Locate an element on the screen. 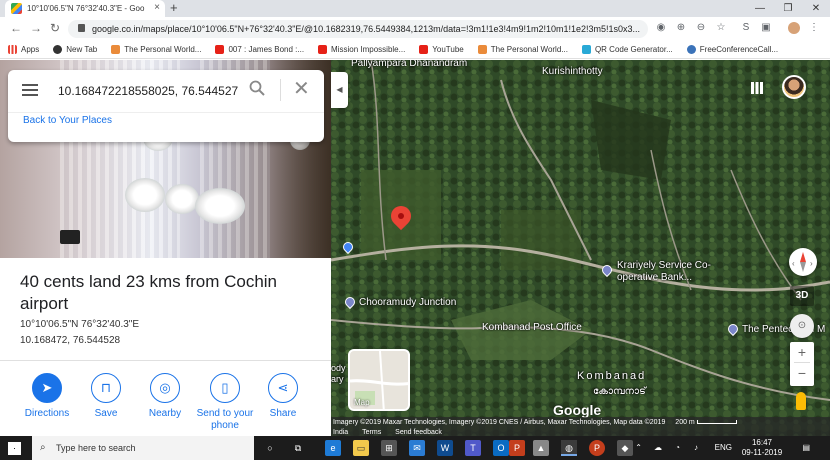 This screenshot has height=460, width=830. language-indicator: ENG is located at coordinates (723, 447).